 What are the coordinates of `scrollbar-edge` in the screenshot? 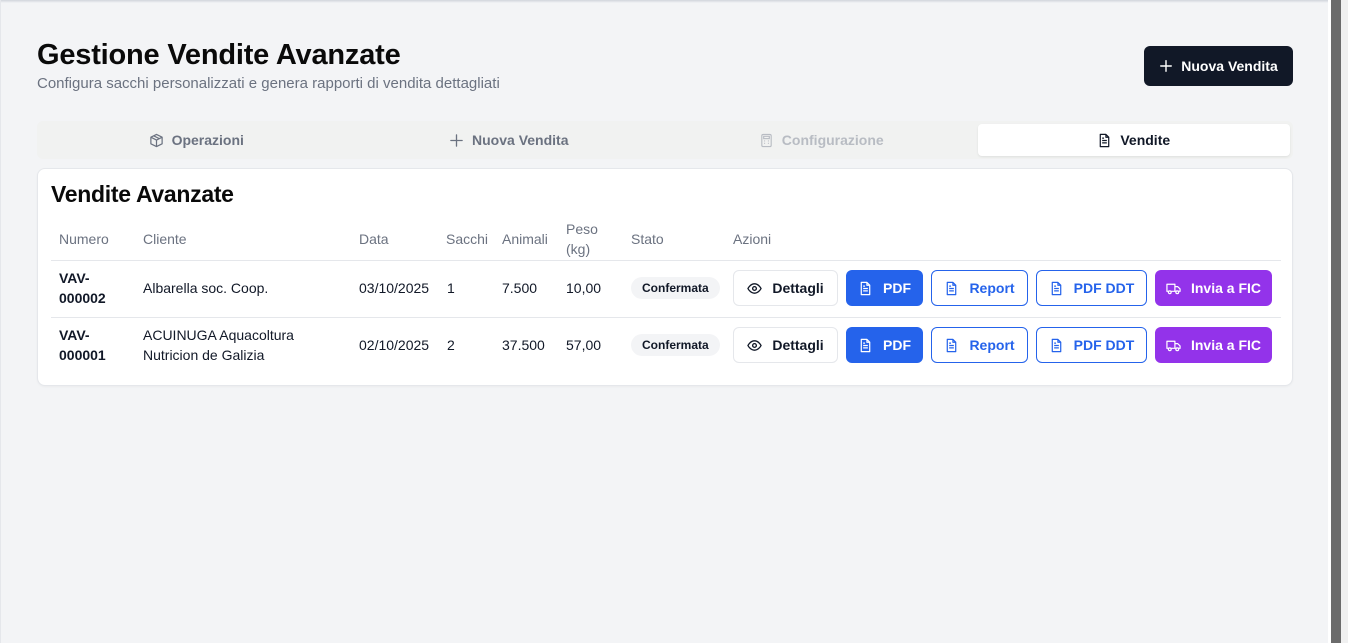 It's located at (1344, 321).